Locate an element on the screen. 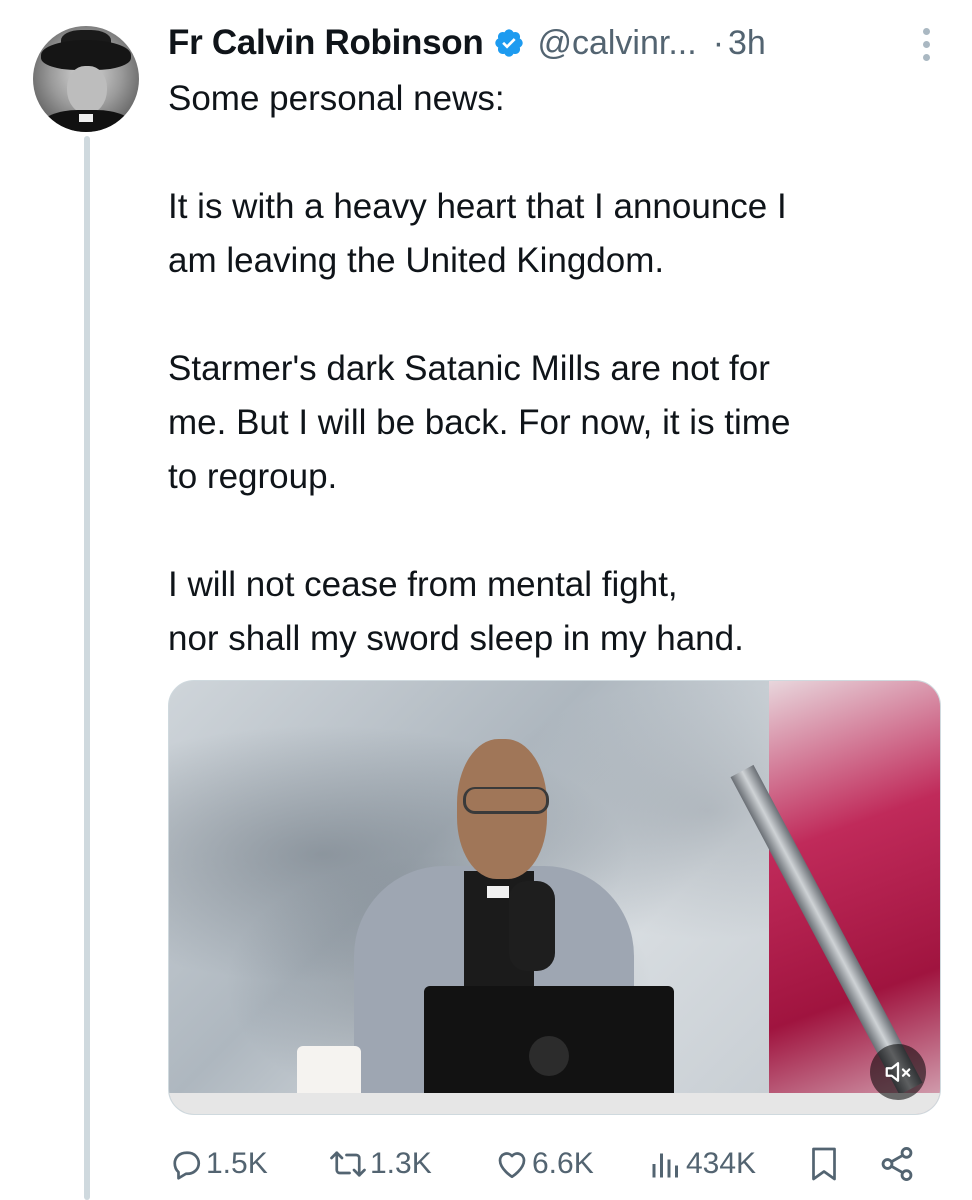  views-button: 434K is located at coordinates (702, 1164).